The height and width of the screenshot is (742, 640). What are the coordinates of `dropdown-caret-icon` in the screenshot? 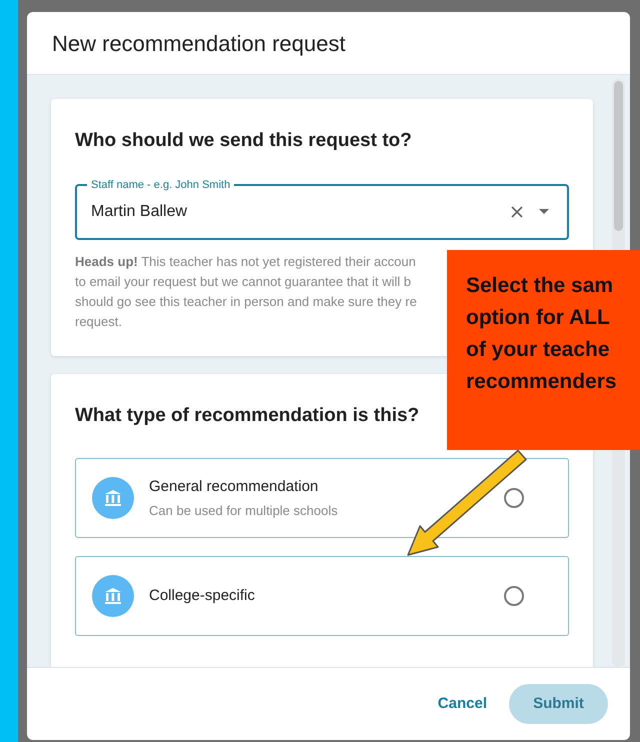 It's located at (544, 211).